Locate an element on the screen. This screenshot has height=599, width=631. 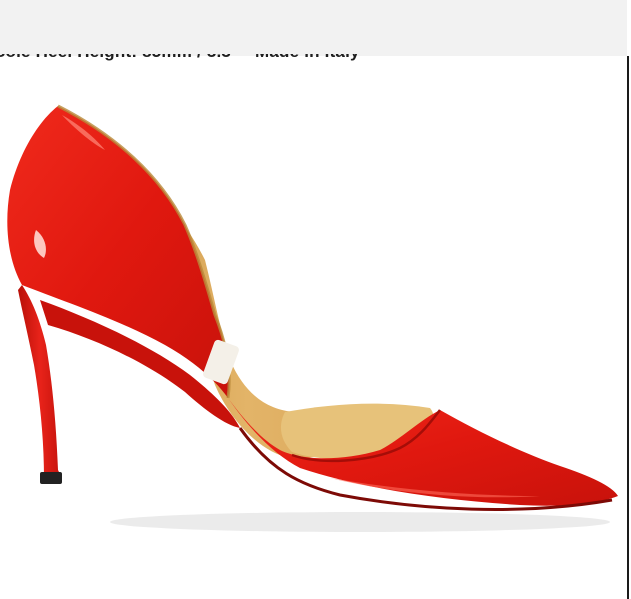
ground-shadow is located at coordinates (360, 522).